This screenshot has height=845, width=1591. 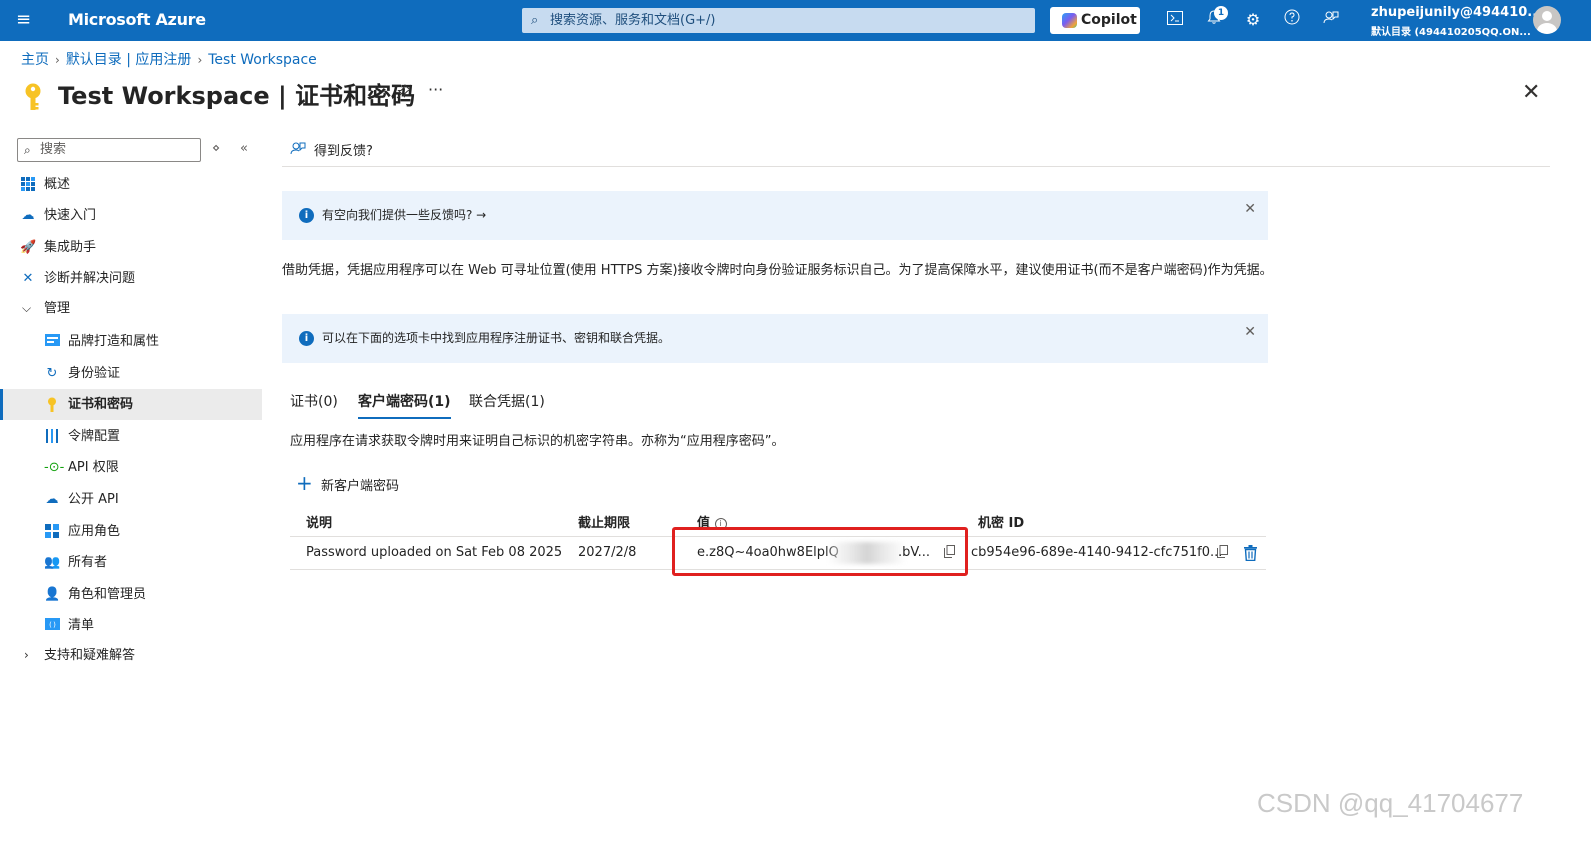 What do you see at coordinates (131, 625) in the screenshot?
I see `sidebar-item-manifest: () 清单` at bounding box center [131, 625].